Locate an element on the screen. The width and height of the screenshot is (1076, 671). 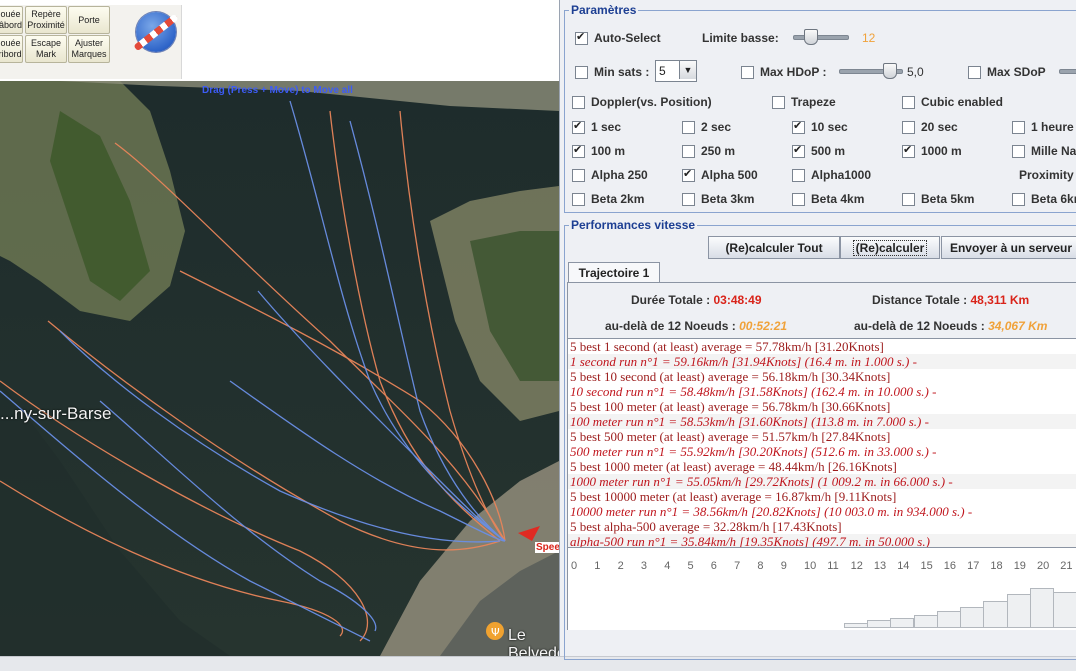
auto-select-checkbox: Auto-Select is located at coordinates (618, 37).